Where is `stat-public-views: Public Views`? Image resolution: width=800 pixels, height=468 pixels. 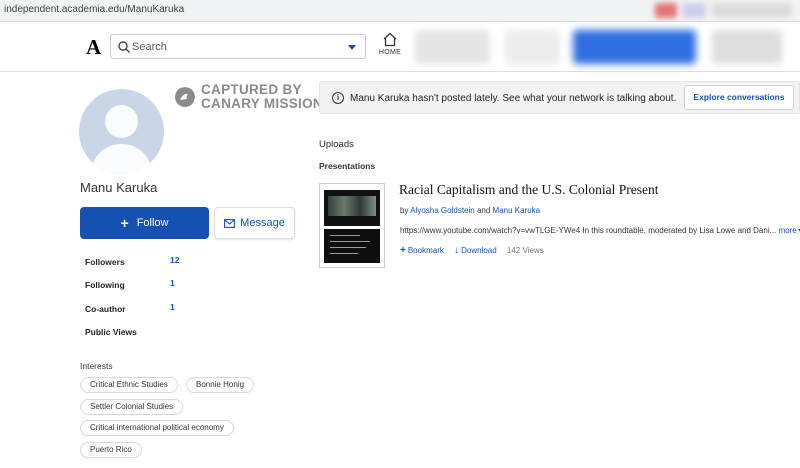 stat-public-views: Public Views is located at coordinates (145, 334).